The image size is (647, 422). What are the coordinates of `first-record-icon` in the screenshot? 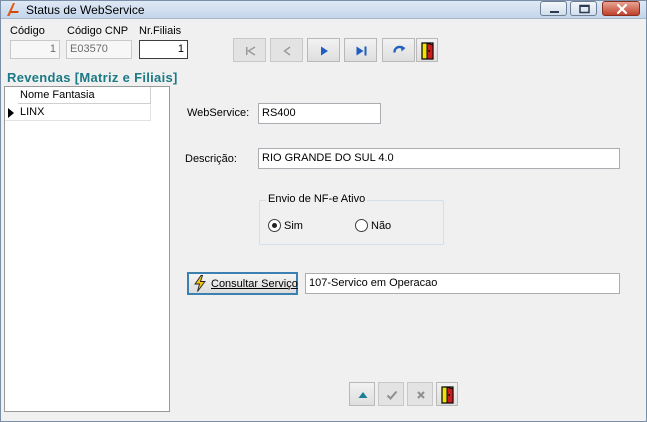 It's located at (251, 51).